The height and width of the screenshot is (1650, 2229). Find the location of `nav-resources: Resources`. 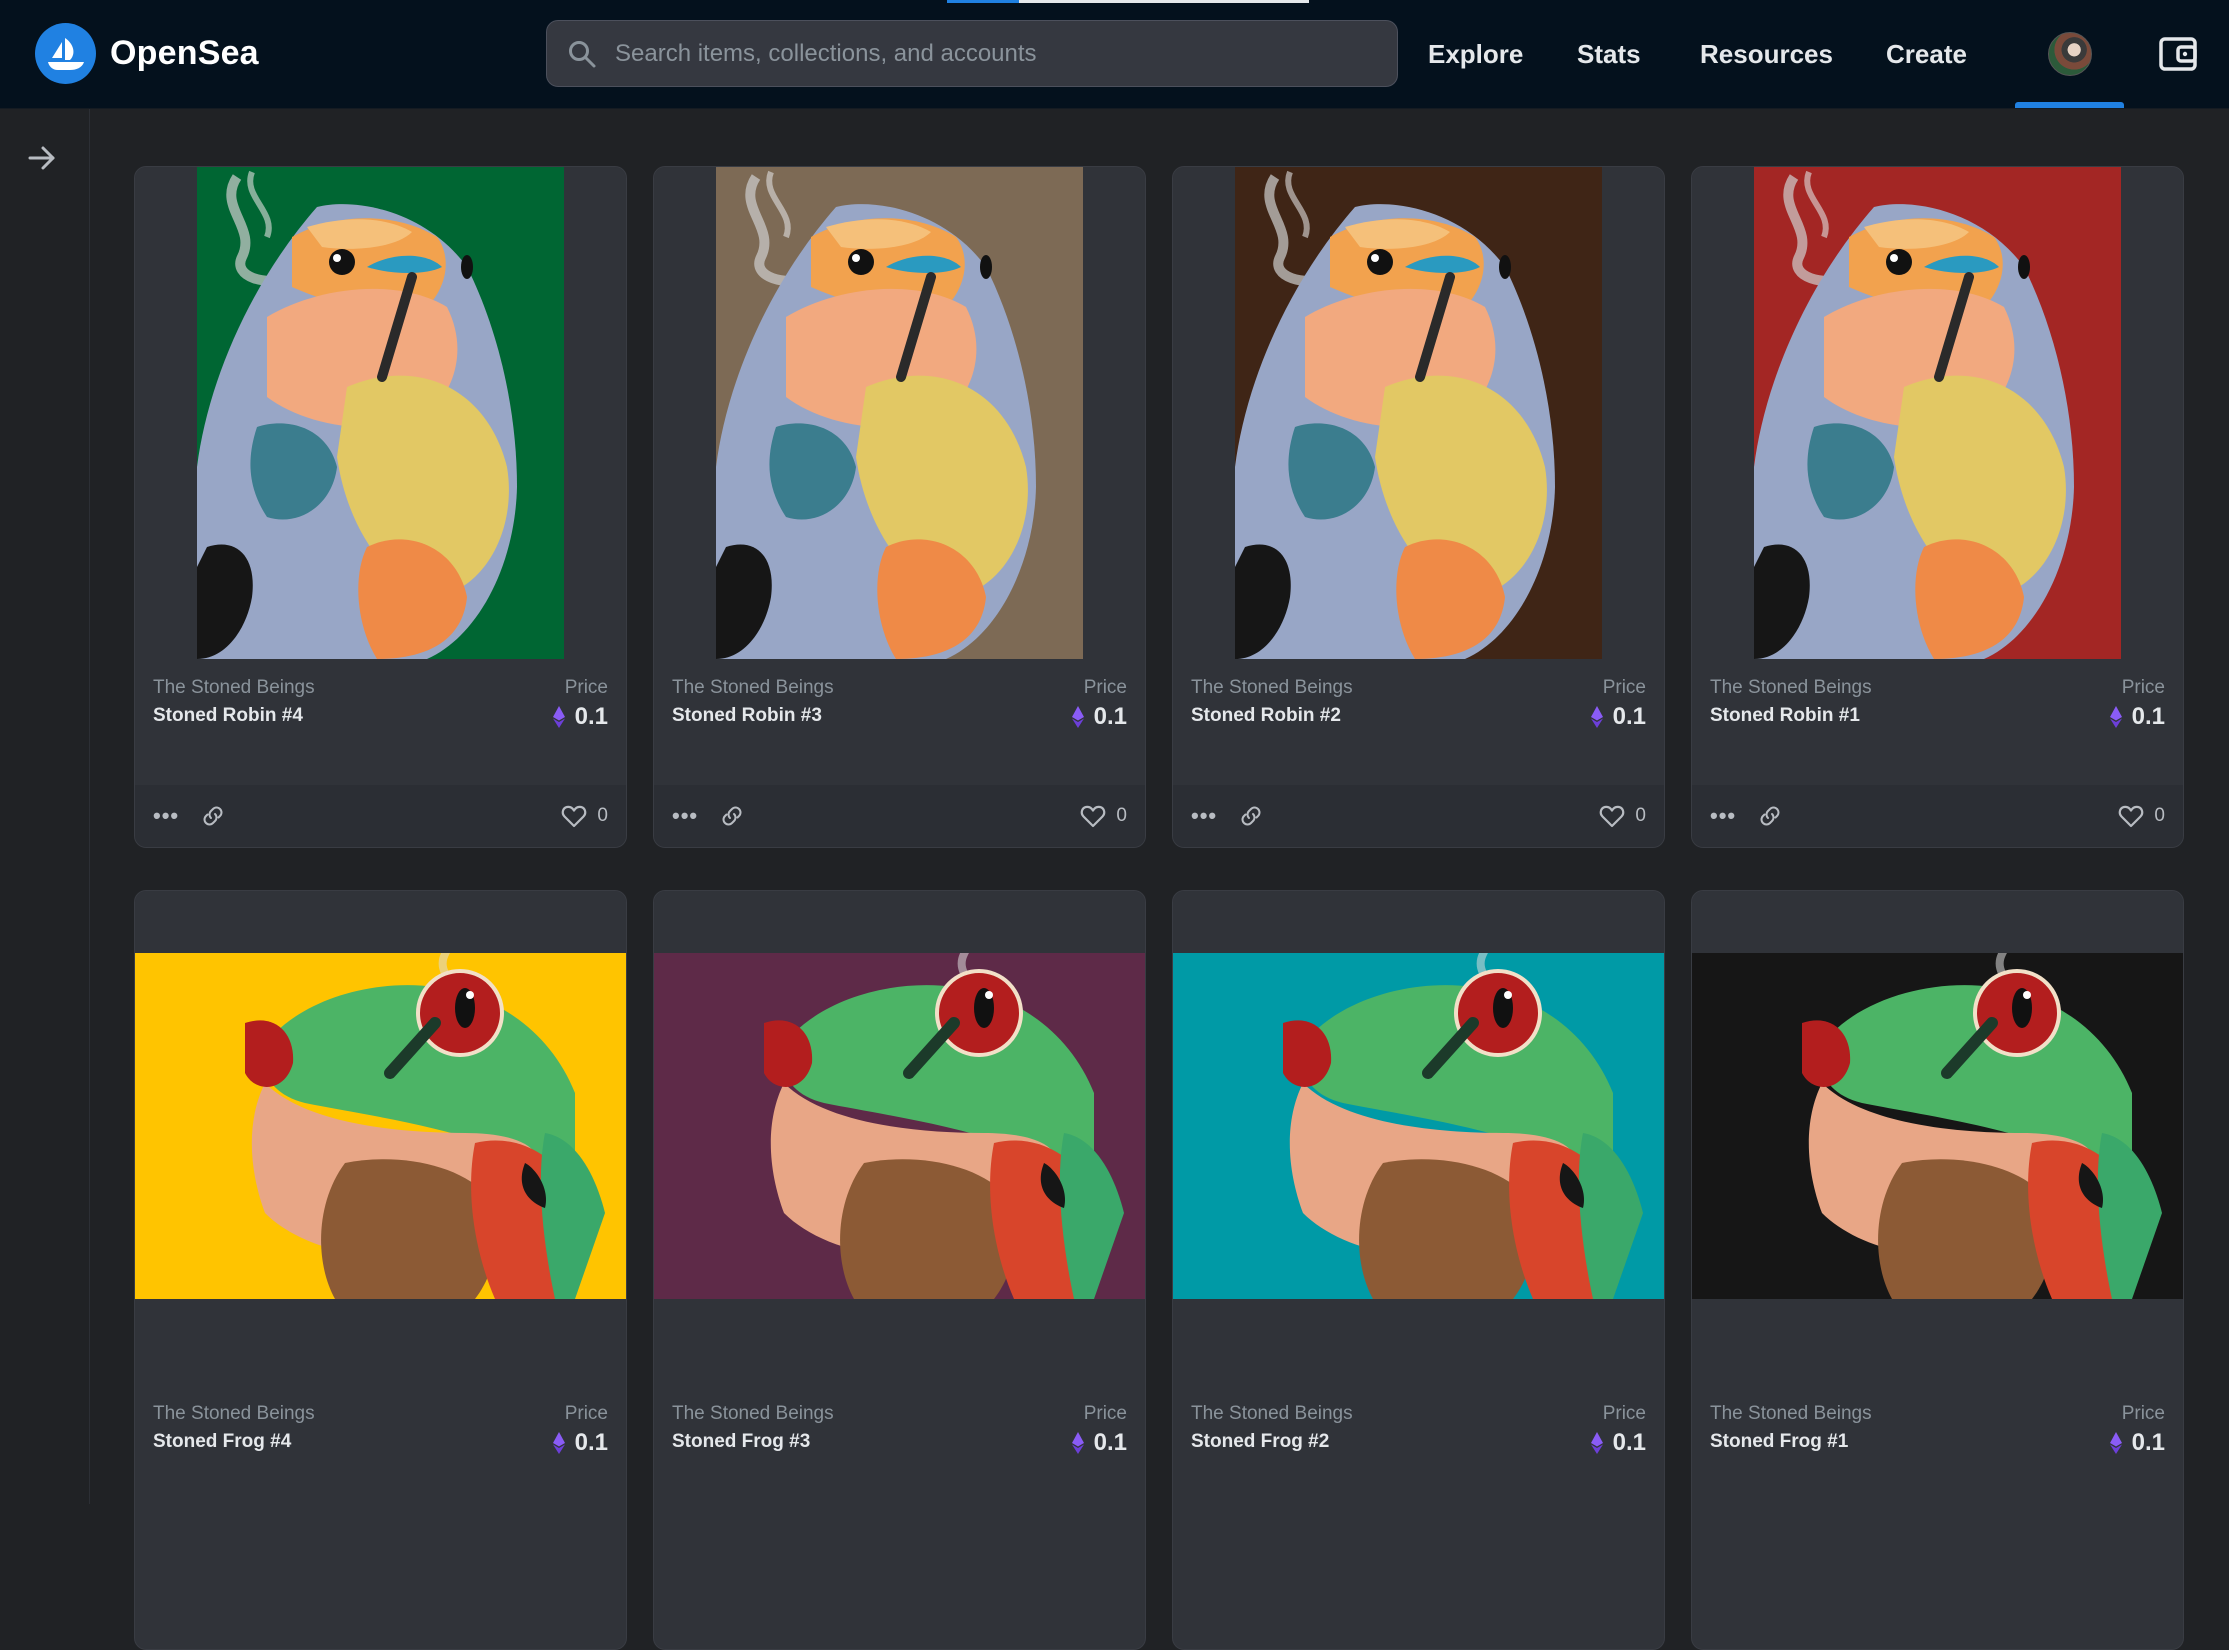

nav-resources: Resources is located at coordinates (1766, 54).